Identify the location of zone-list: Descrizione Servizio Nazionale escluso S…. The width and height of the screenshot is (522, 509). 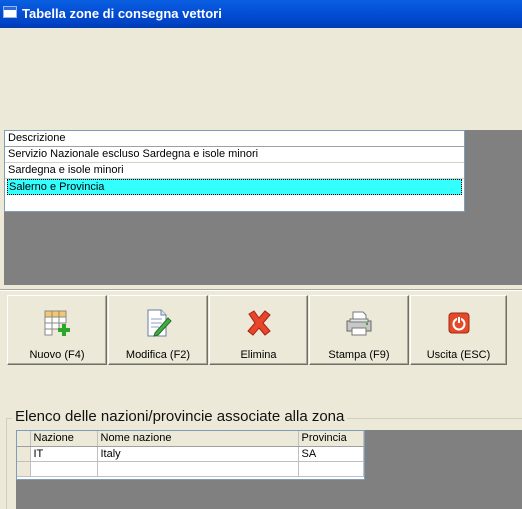
(234, 171).